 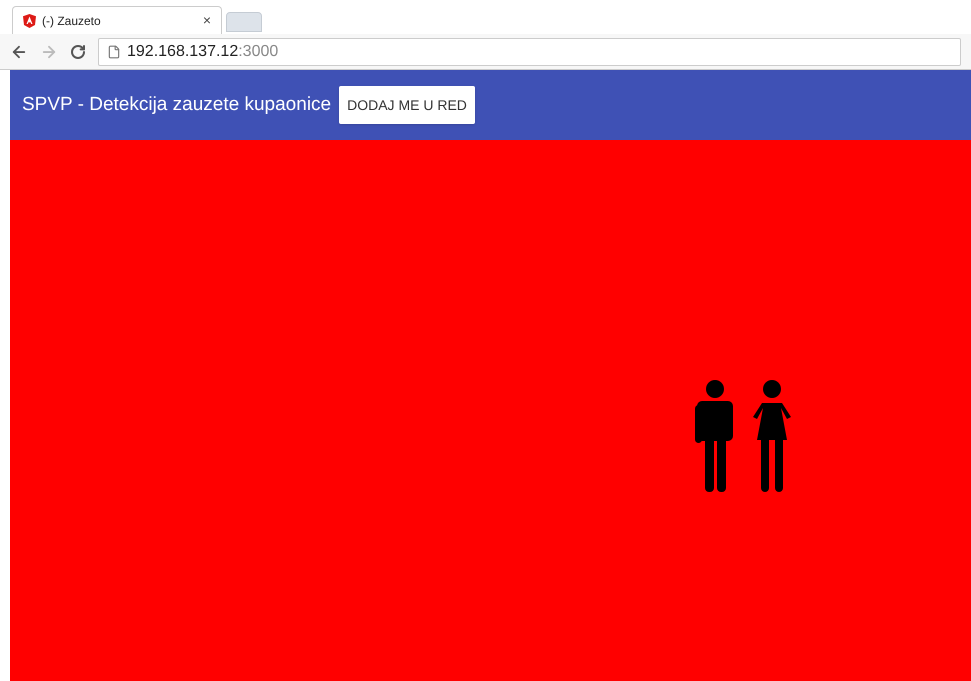 I want to click on queue-button: DODAJ ME U RED, so click(x=407, y=105).